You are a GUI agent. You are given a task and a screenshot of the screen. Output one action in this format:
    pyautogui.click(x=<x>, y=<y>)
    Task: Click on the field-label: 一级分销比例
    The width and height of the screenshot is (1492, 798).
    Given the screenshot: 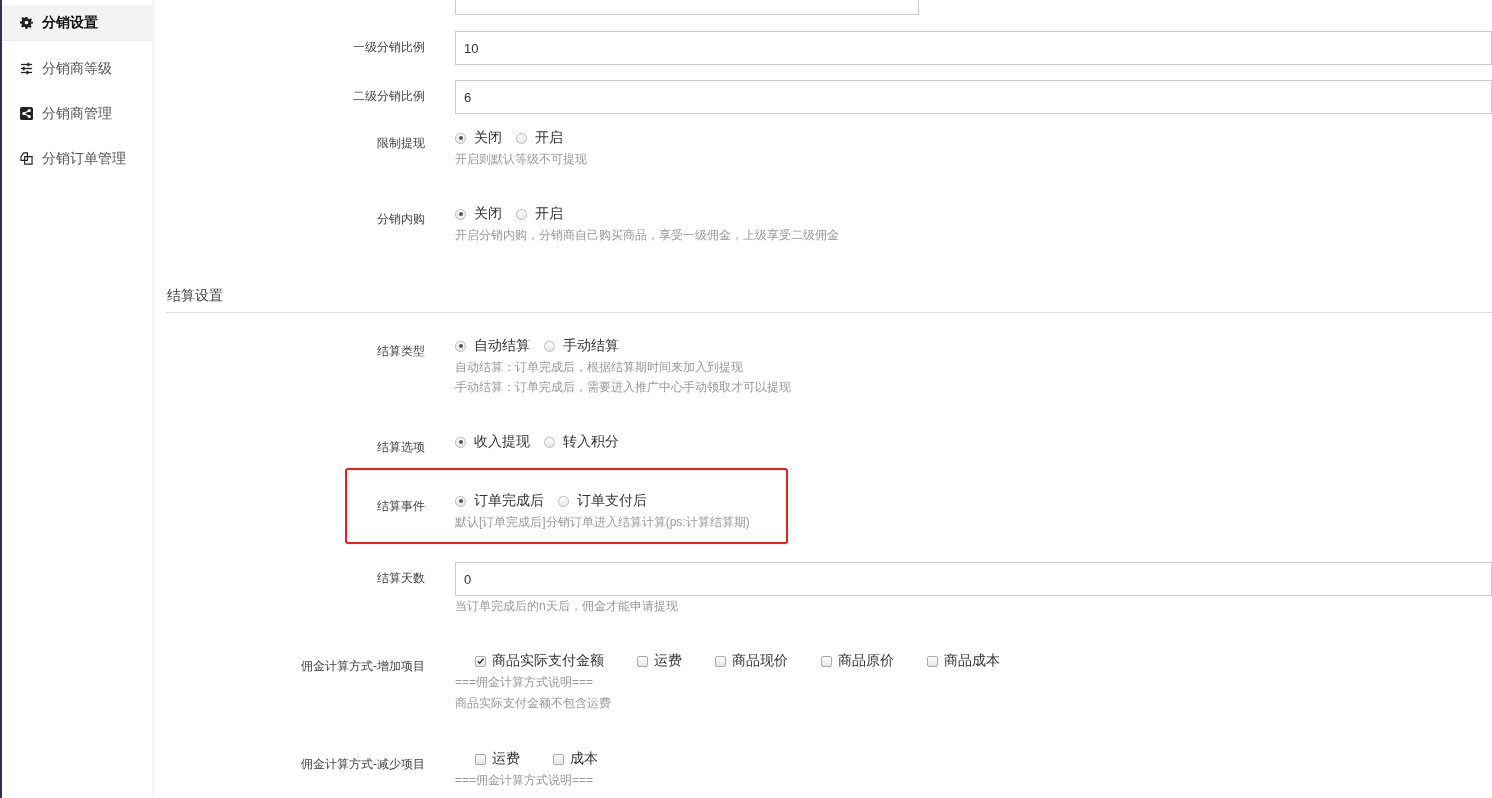 What is the action you would take?
    pyautogui.click(x=389, y=47)
    